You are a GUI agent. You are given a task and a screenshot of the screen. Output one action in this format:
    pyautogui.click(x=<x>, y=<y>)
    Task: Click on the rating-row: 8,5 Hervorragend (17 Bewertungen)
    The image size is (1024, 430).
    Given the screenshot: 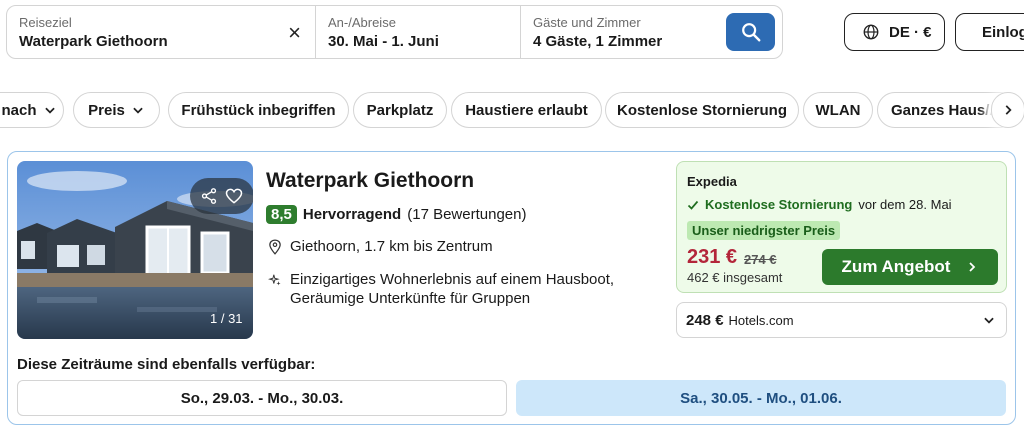 What is the action you would take?
    pyautogui.click(x=396, y=214)
    